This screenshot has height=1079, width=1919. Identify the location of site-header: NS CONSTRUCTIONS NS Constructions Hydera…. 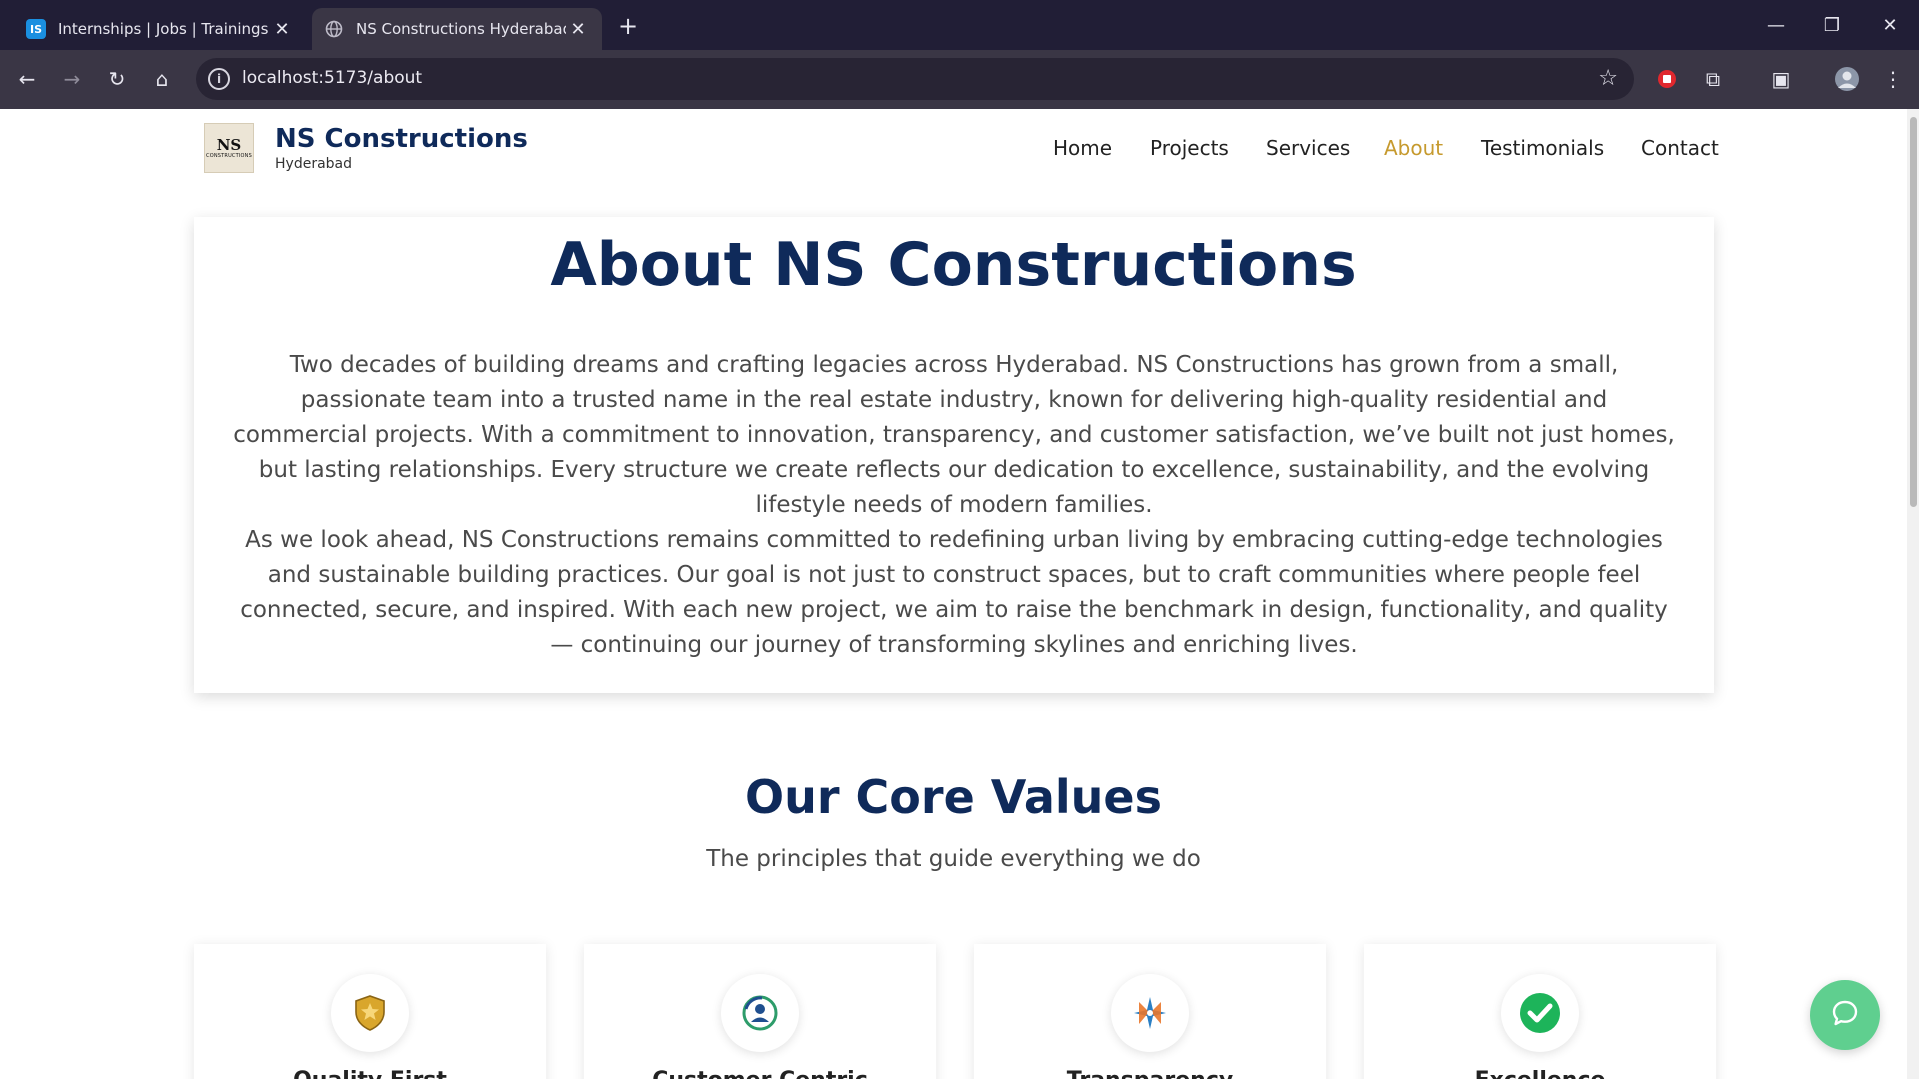
(953, 149).